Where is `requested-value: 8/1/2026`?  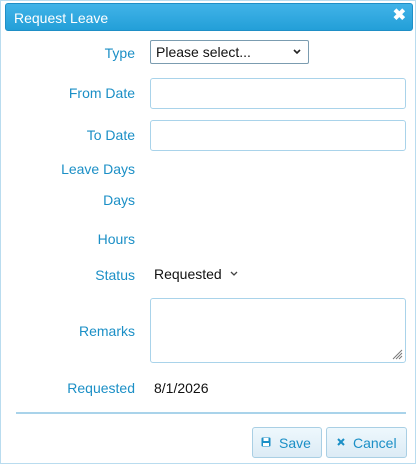 requested-value: 8/1/2026 is located at coordinates (181, 388).